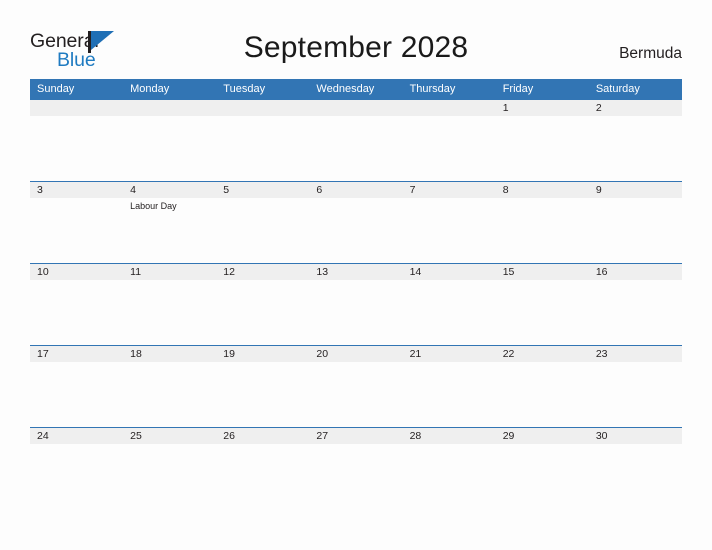 The image size is (712, 550). I want to click on calendar-day-cell: 12, so click(263, 304).